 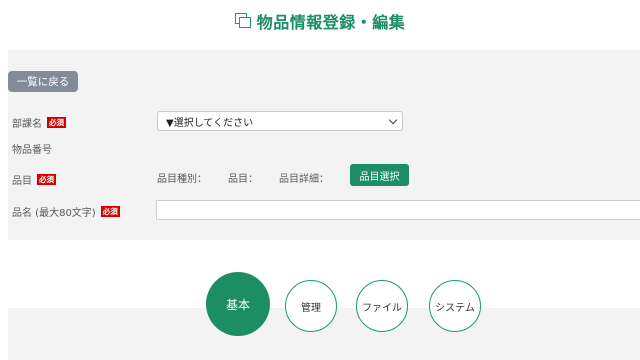 I want to click on chevron-down-icon, so click(x=393, y=120).